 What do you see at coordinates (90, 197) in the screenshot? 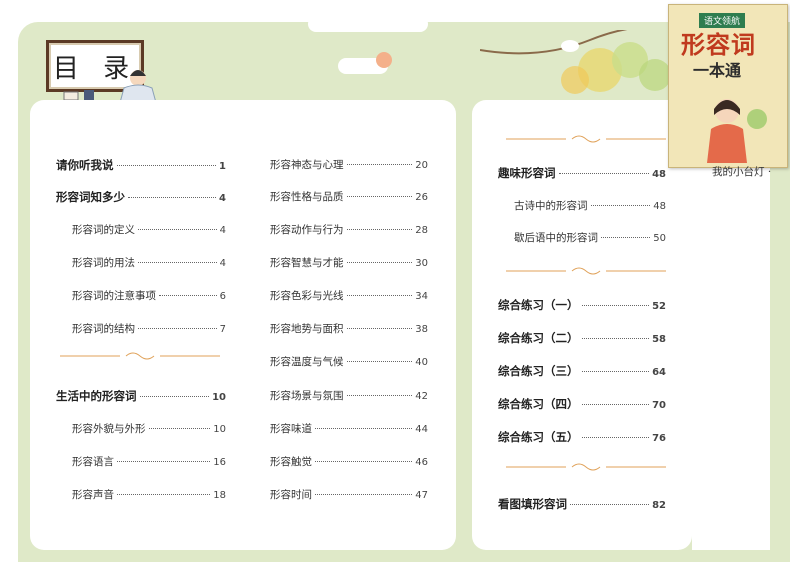
I see `toc-entry-label: 形容词知多少` at bounding box center [90, 197].